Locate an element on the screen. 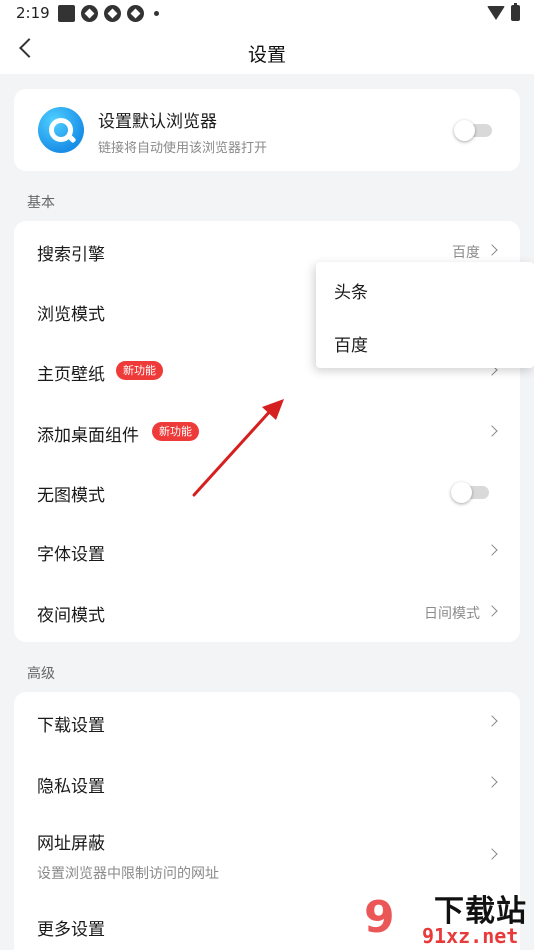 The height and width of the screenshot is (950, 534). annotation-arrow-shaft is located at coordinates (233, 452).